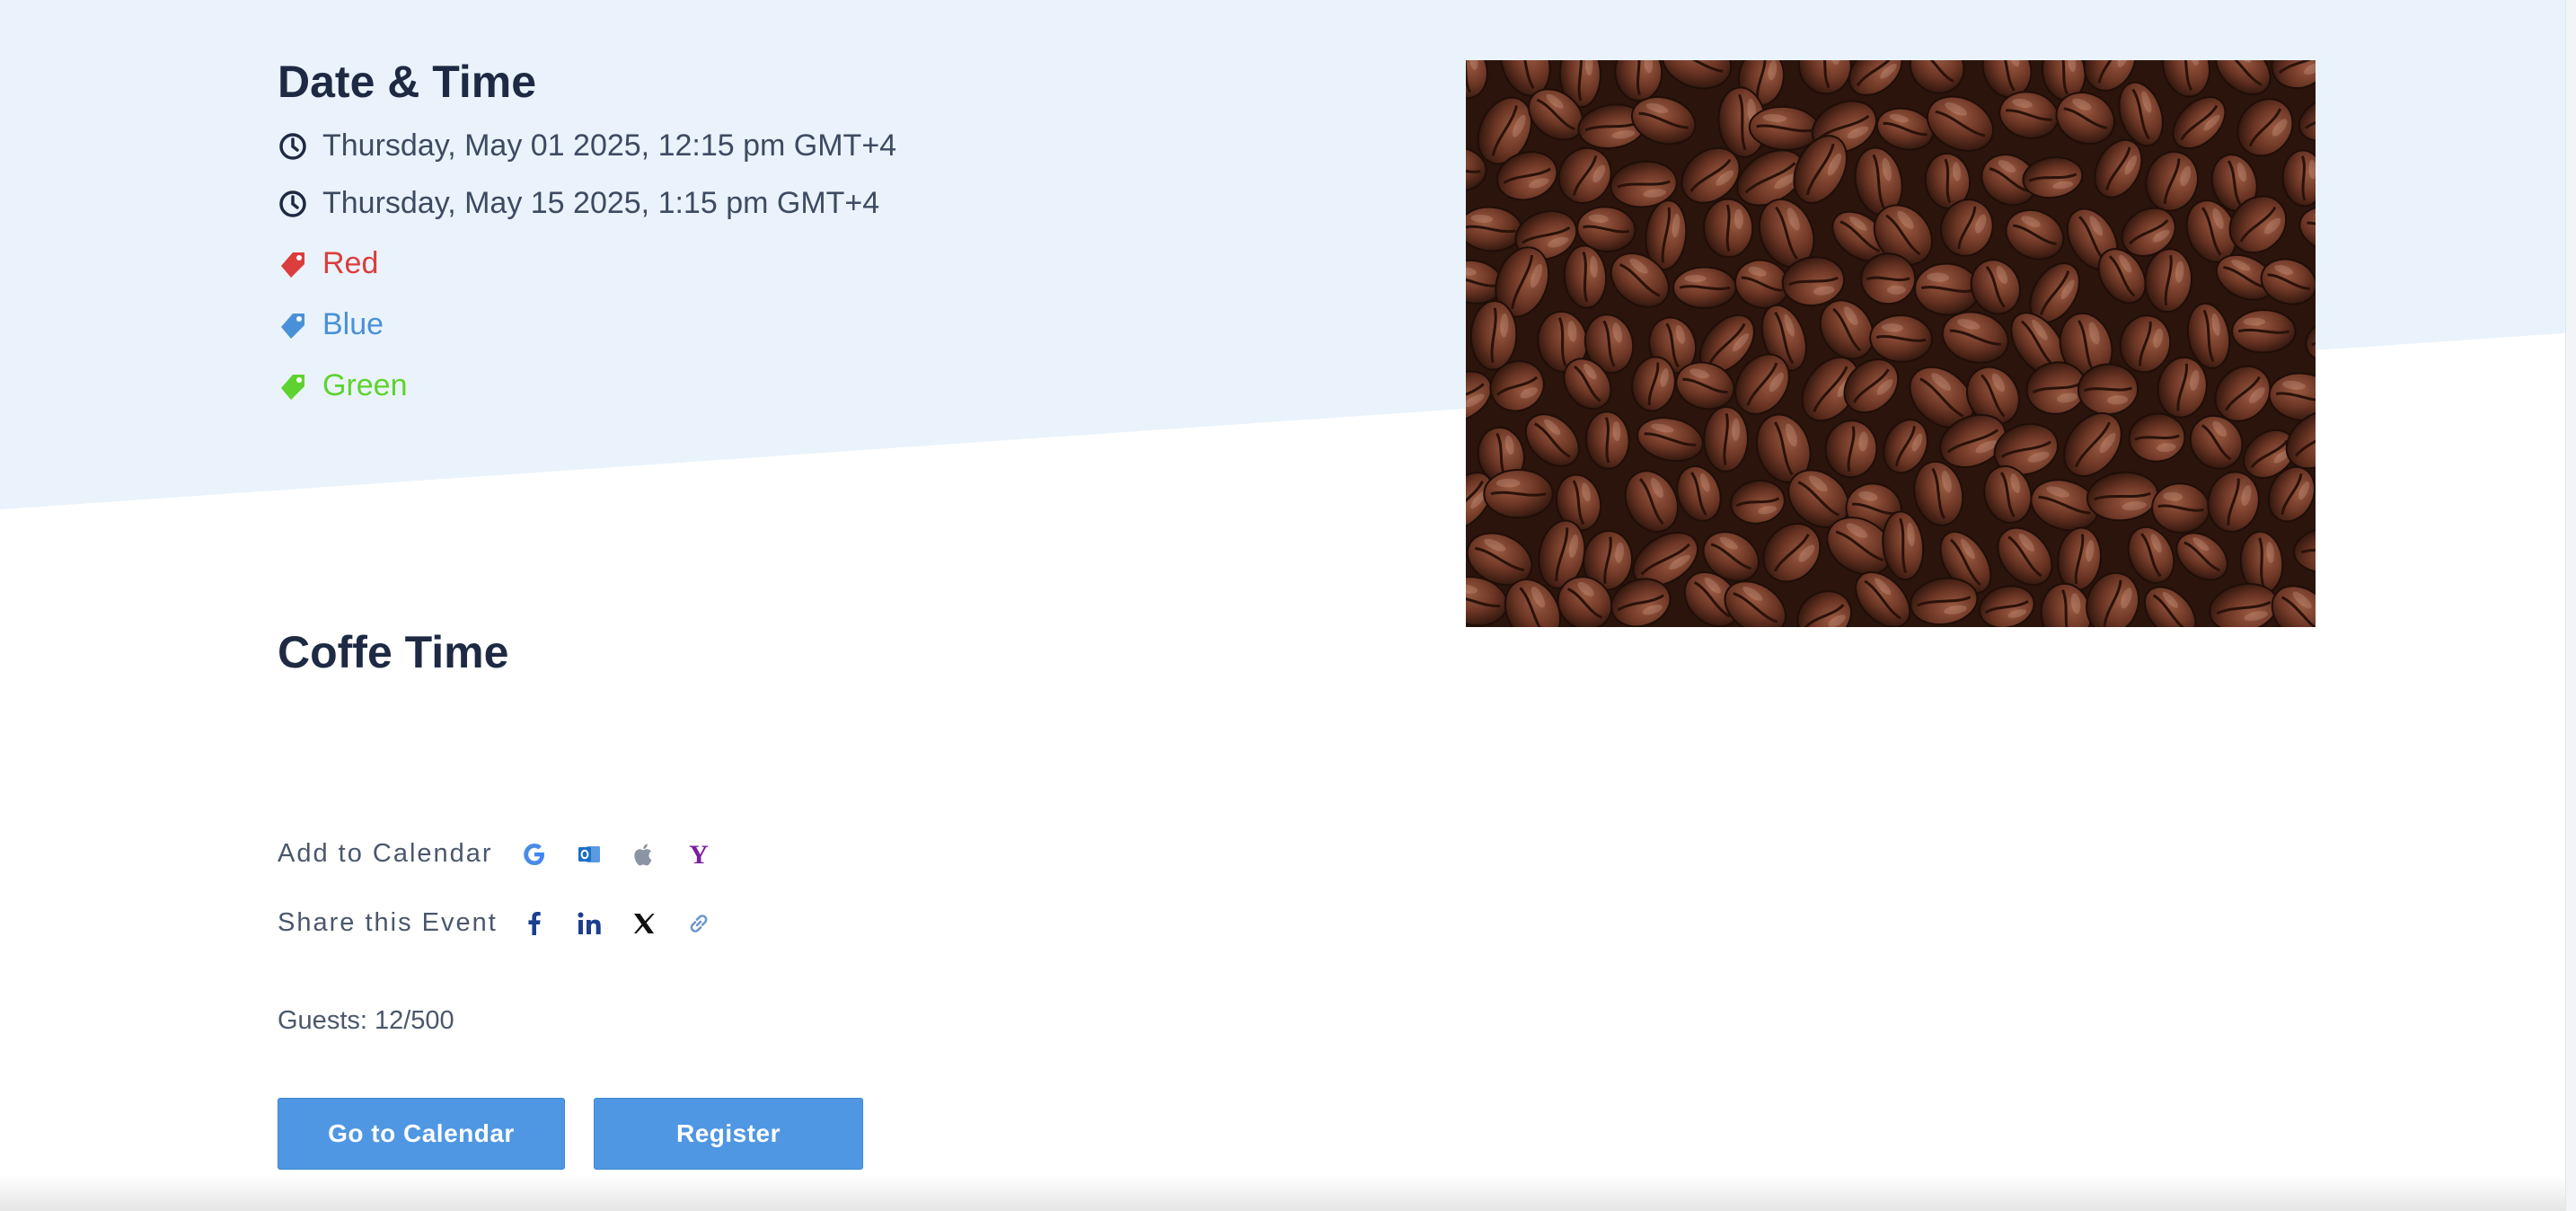 Image resolution: width=2576 pixels, height=1211 pixels. I want to click on facebook-icon, so click(534, 923).